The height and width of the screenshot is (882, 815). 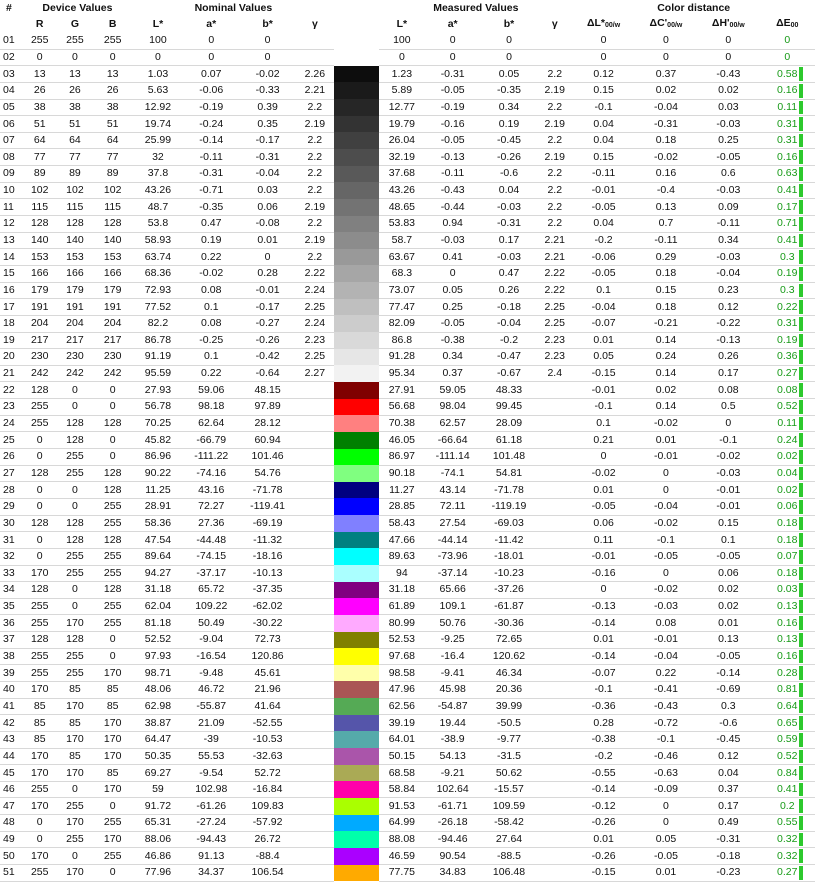 I want to click on cell-idx: 31, so click(x=11, y=540).